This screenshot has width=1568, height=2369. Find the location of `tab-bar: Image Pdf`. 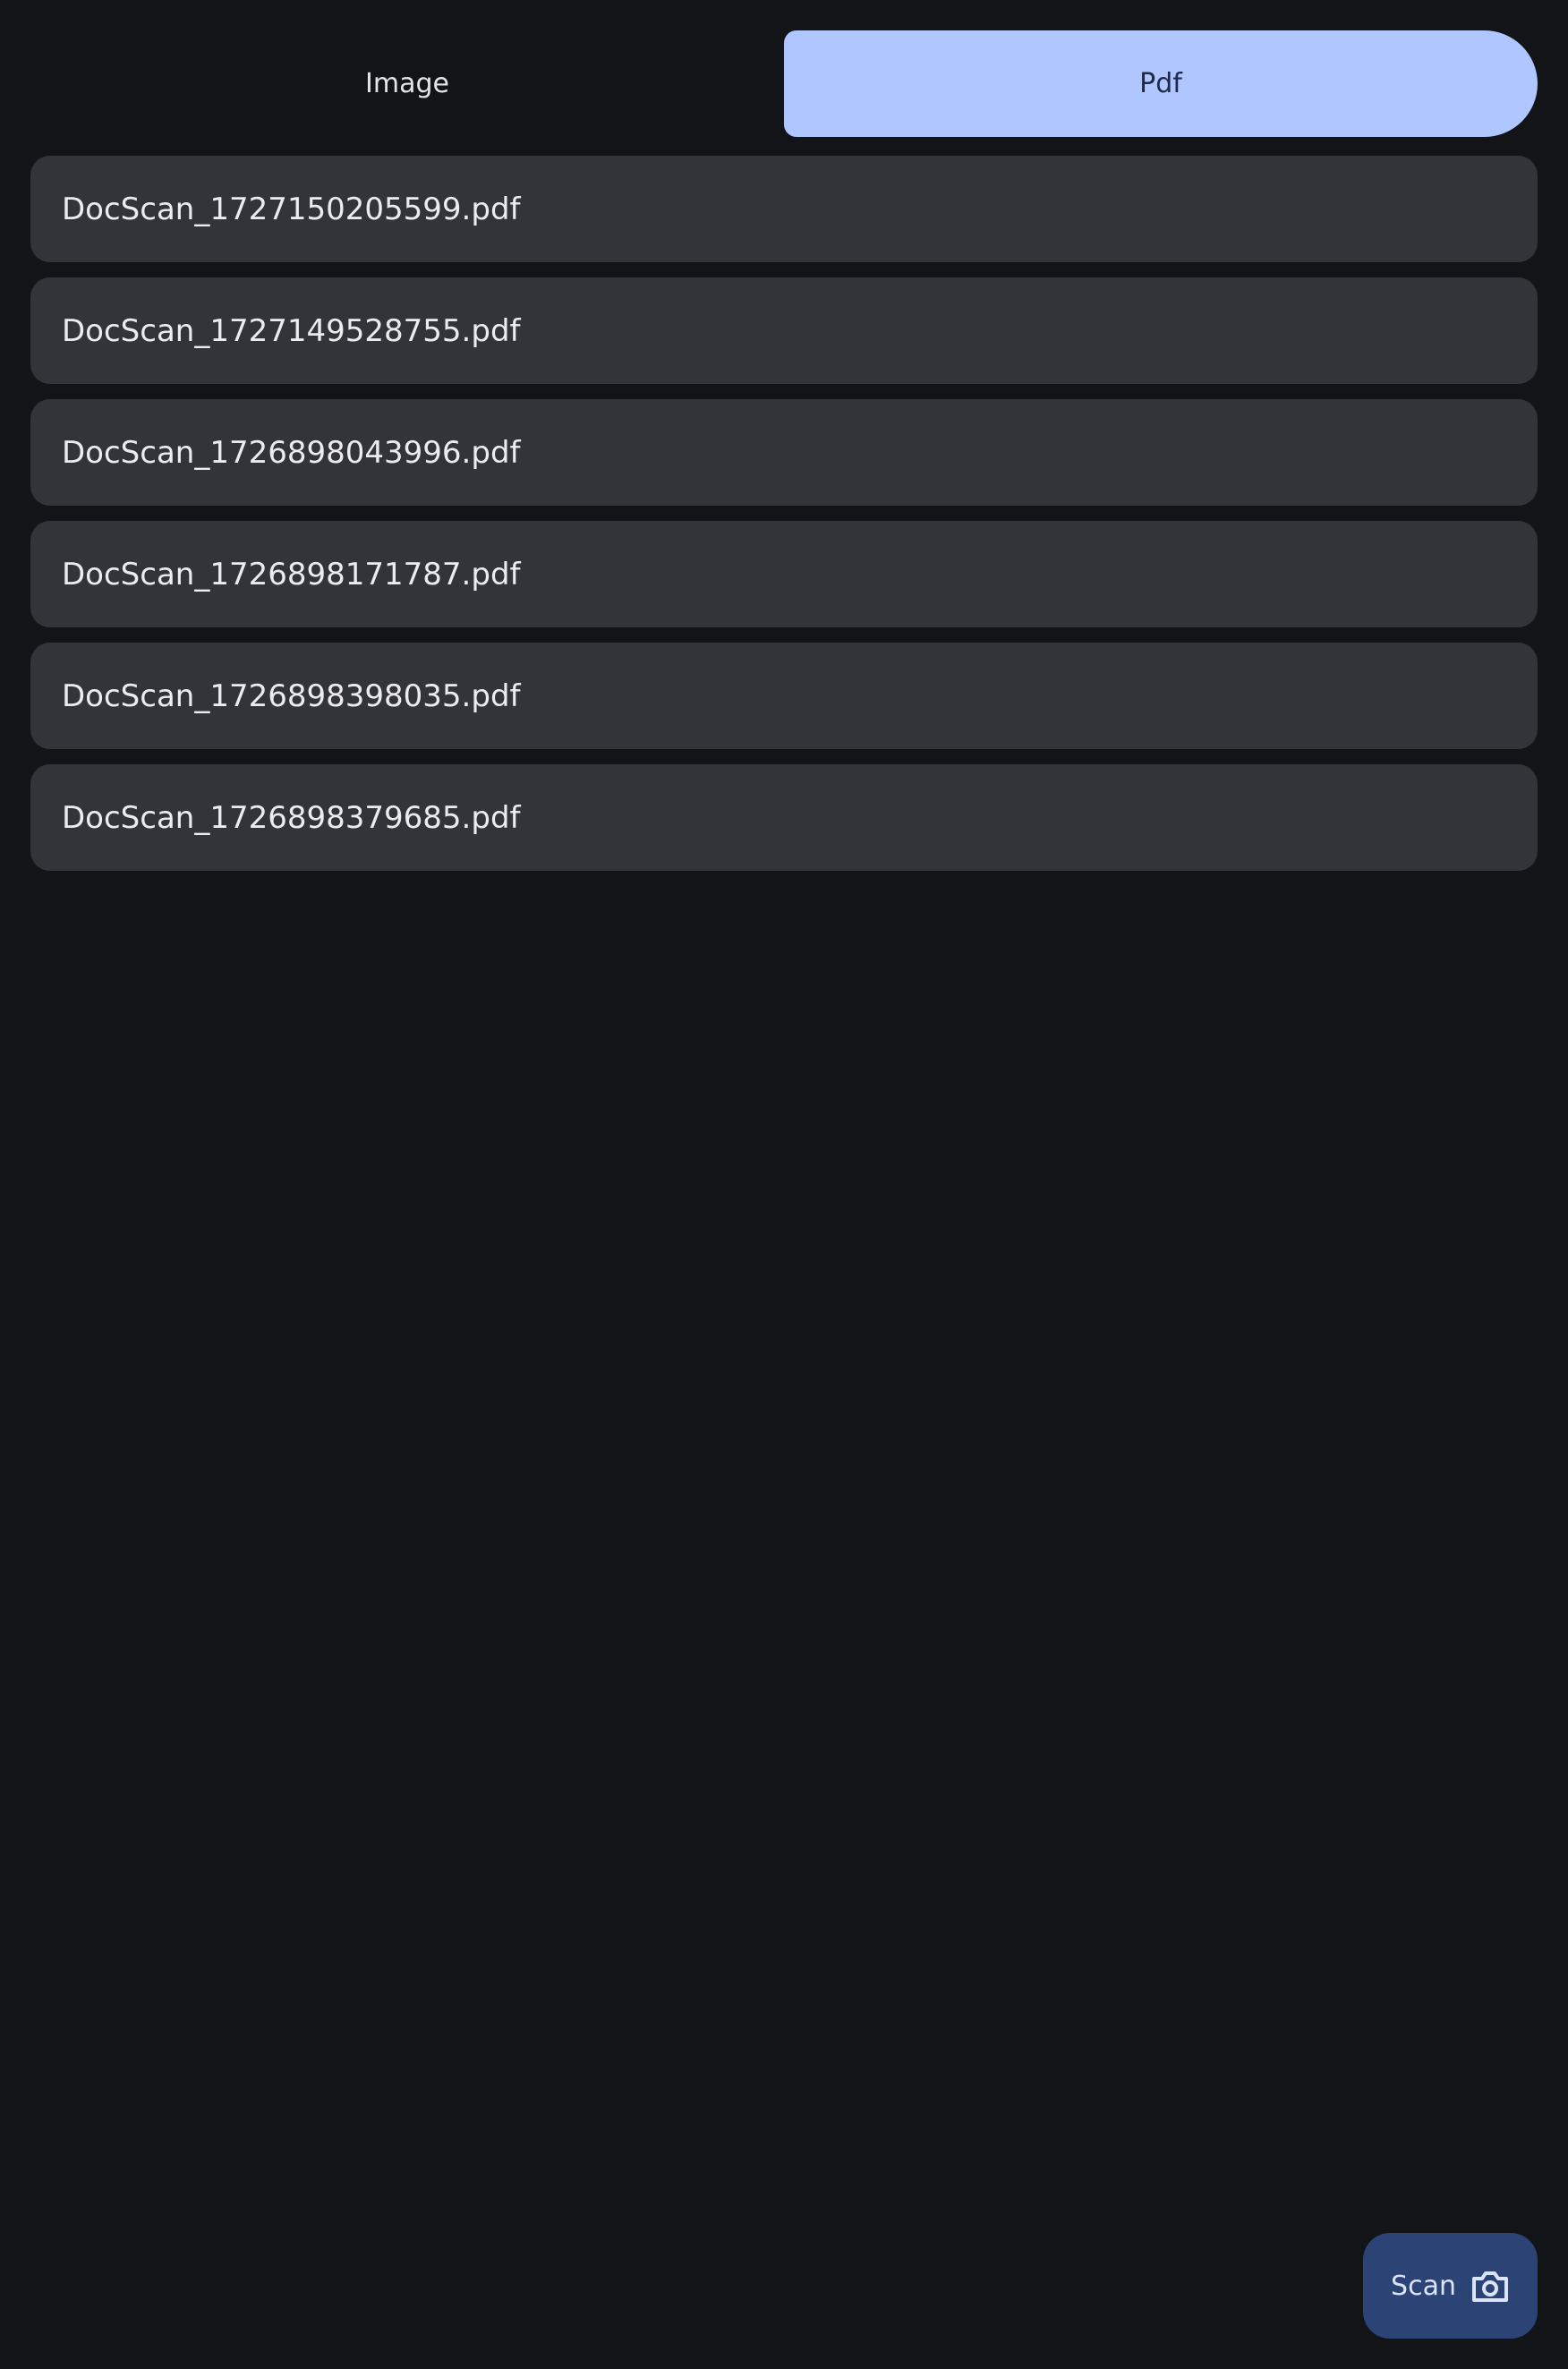

tab-bar: Image Pdf is located at coordinates (784, 83).